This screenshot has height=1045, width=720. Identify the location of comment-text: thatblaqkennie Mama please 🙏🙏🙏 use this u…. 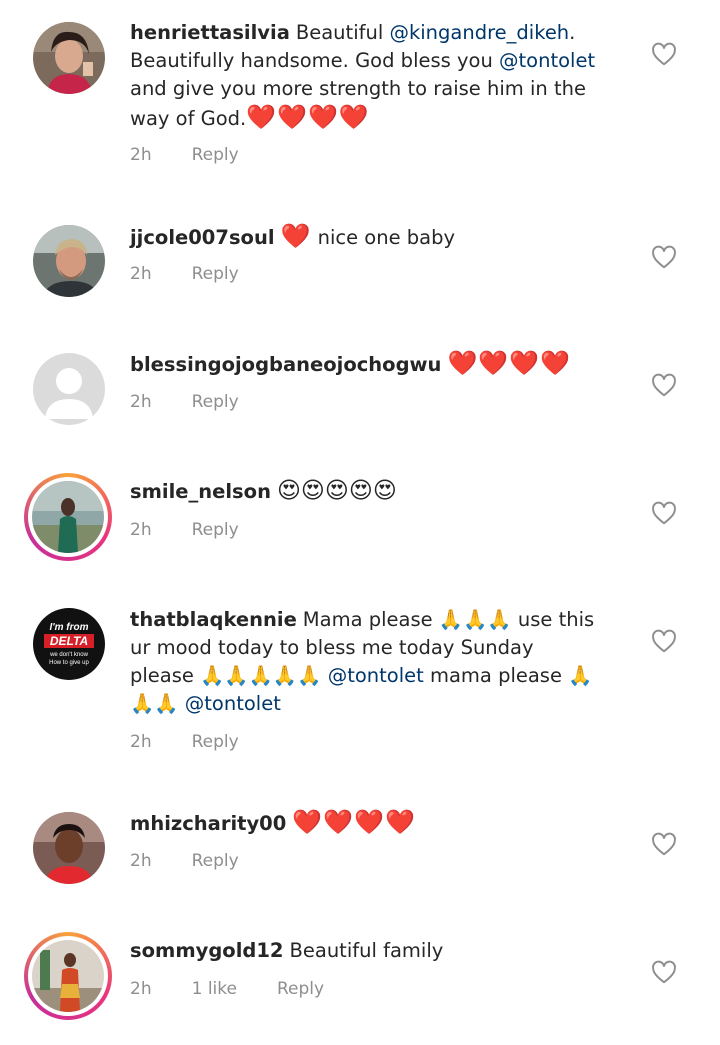
(362, 661).